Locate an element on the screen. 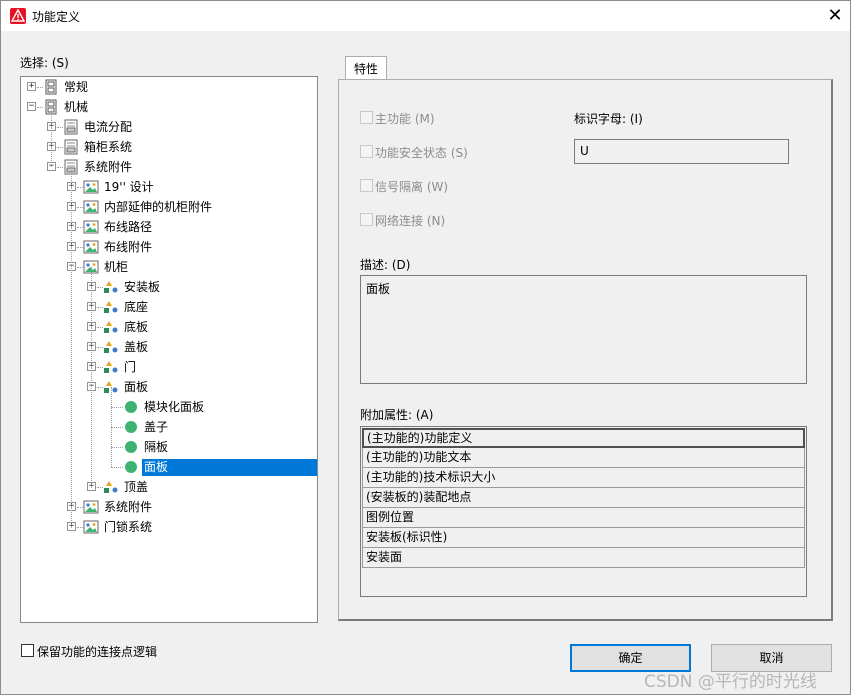 This screenshot has width=851, height=695. tree-item-label: 盖板 is located at coordinates (136, 347).